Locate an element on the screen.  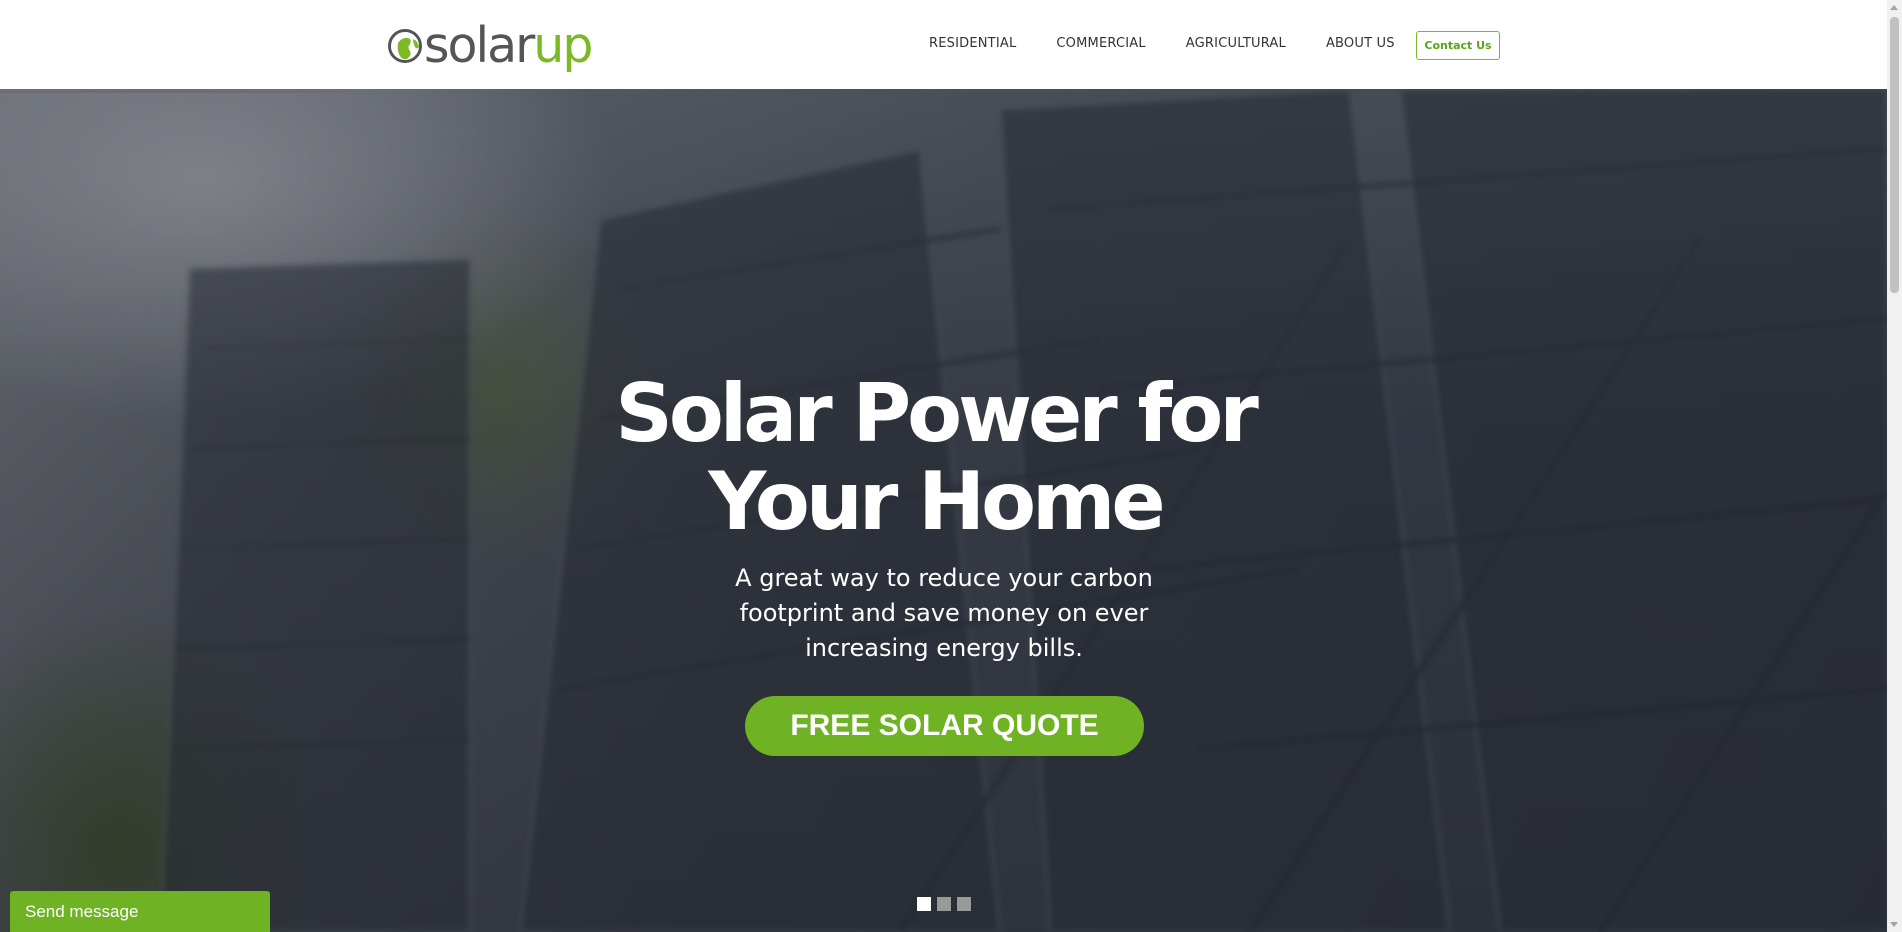
globe-icon is located at coordinates (405, 46).